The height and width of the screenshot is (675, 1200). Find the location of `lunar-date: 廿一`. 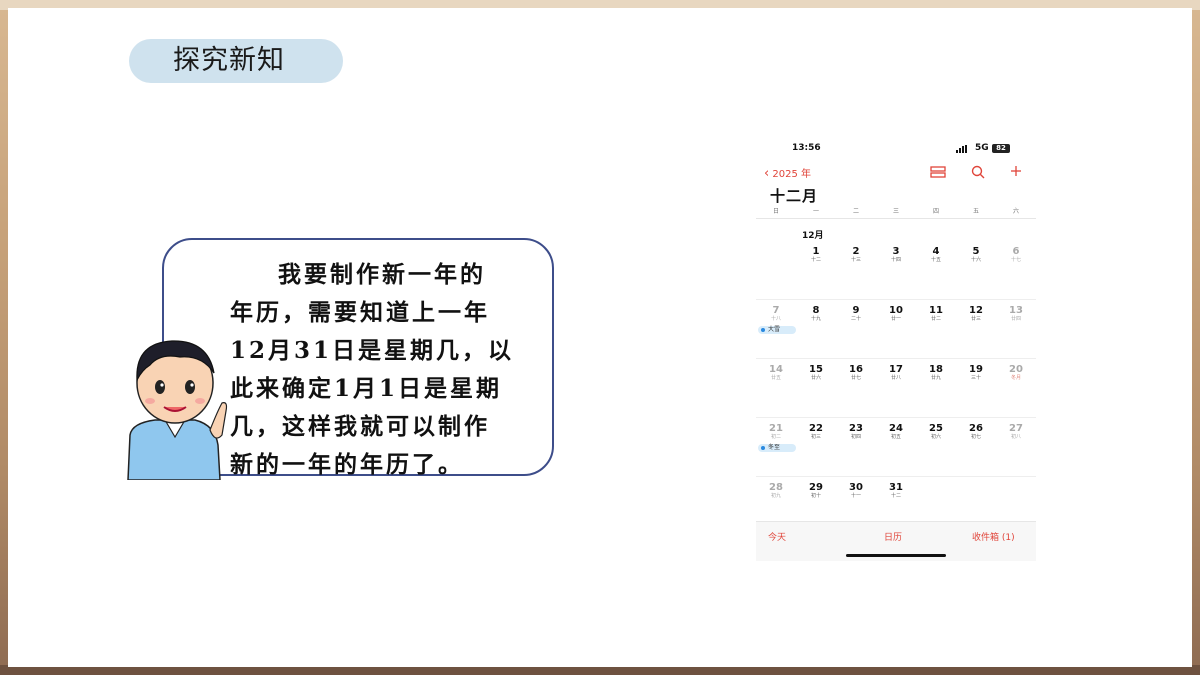

lunar-date: 廿一 is located at coordinates (895, 319).